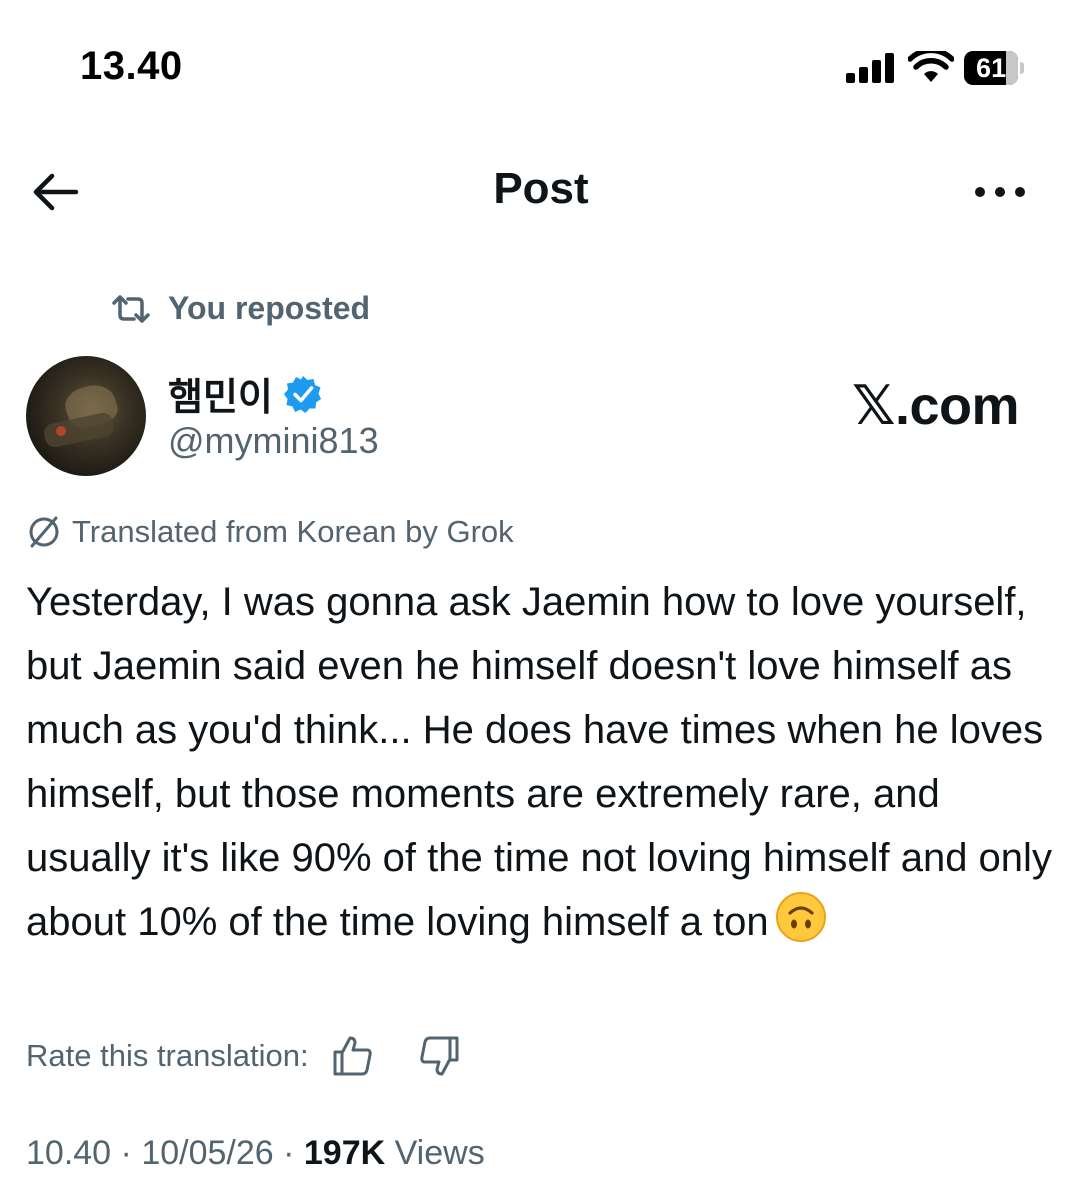 The image size is (1082, 1200). I want to click on brand-watermark: 𝕏.com, so click(936, 406).